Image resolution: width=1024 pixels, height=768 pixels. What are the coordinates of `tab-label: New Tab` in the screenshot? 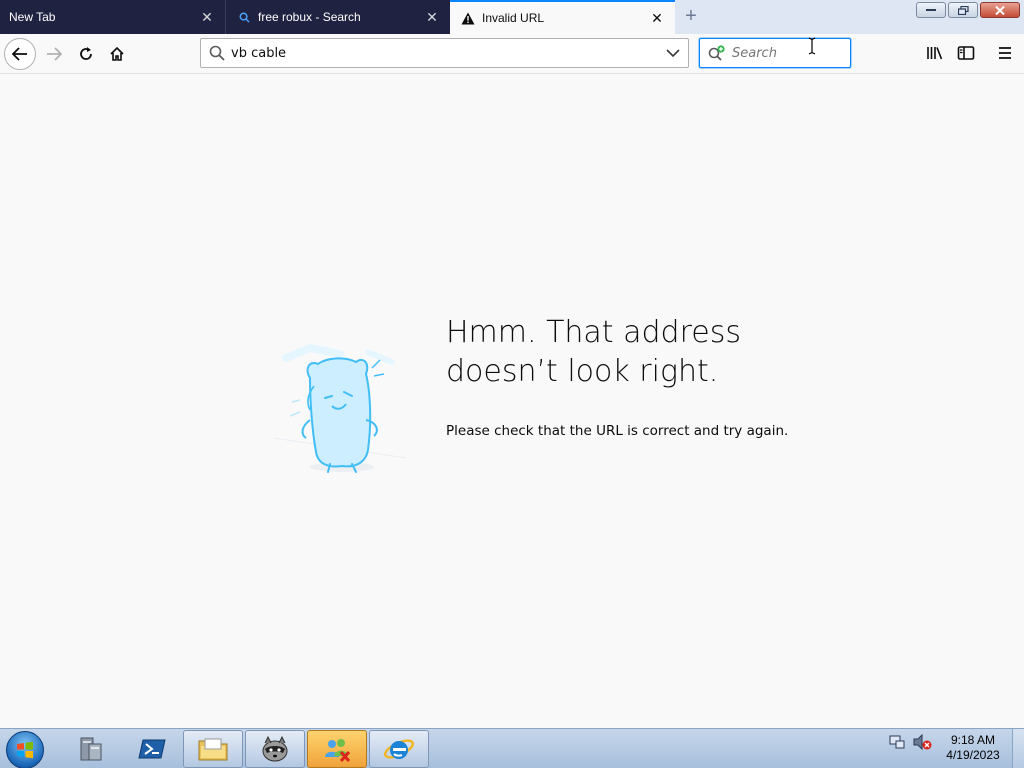 It's located at (32, 17).